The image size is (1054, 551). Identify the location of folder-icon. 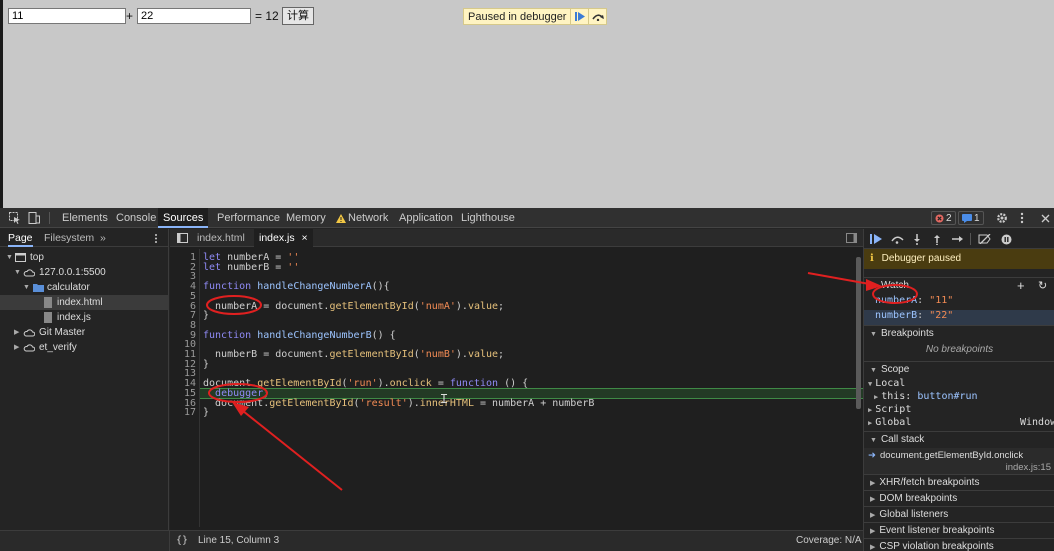
(38, 288).